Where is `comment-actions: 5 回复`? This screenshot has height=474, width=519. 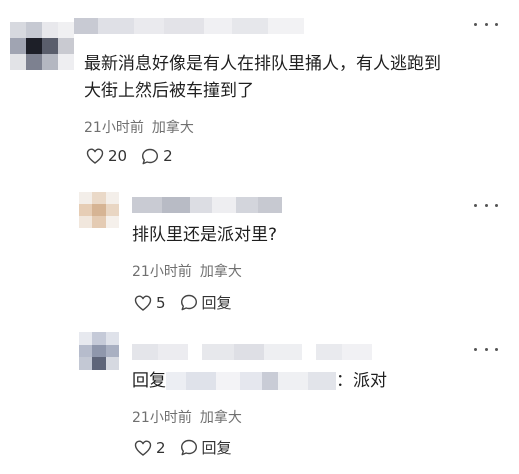 comment-actions: 5 回复 is located at coordinates (183, 302).